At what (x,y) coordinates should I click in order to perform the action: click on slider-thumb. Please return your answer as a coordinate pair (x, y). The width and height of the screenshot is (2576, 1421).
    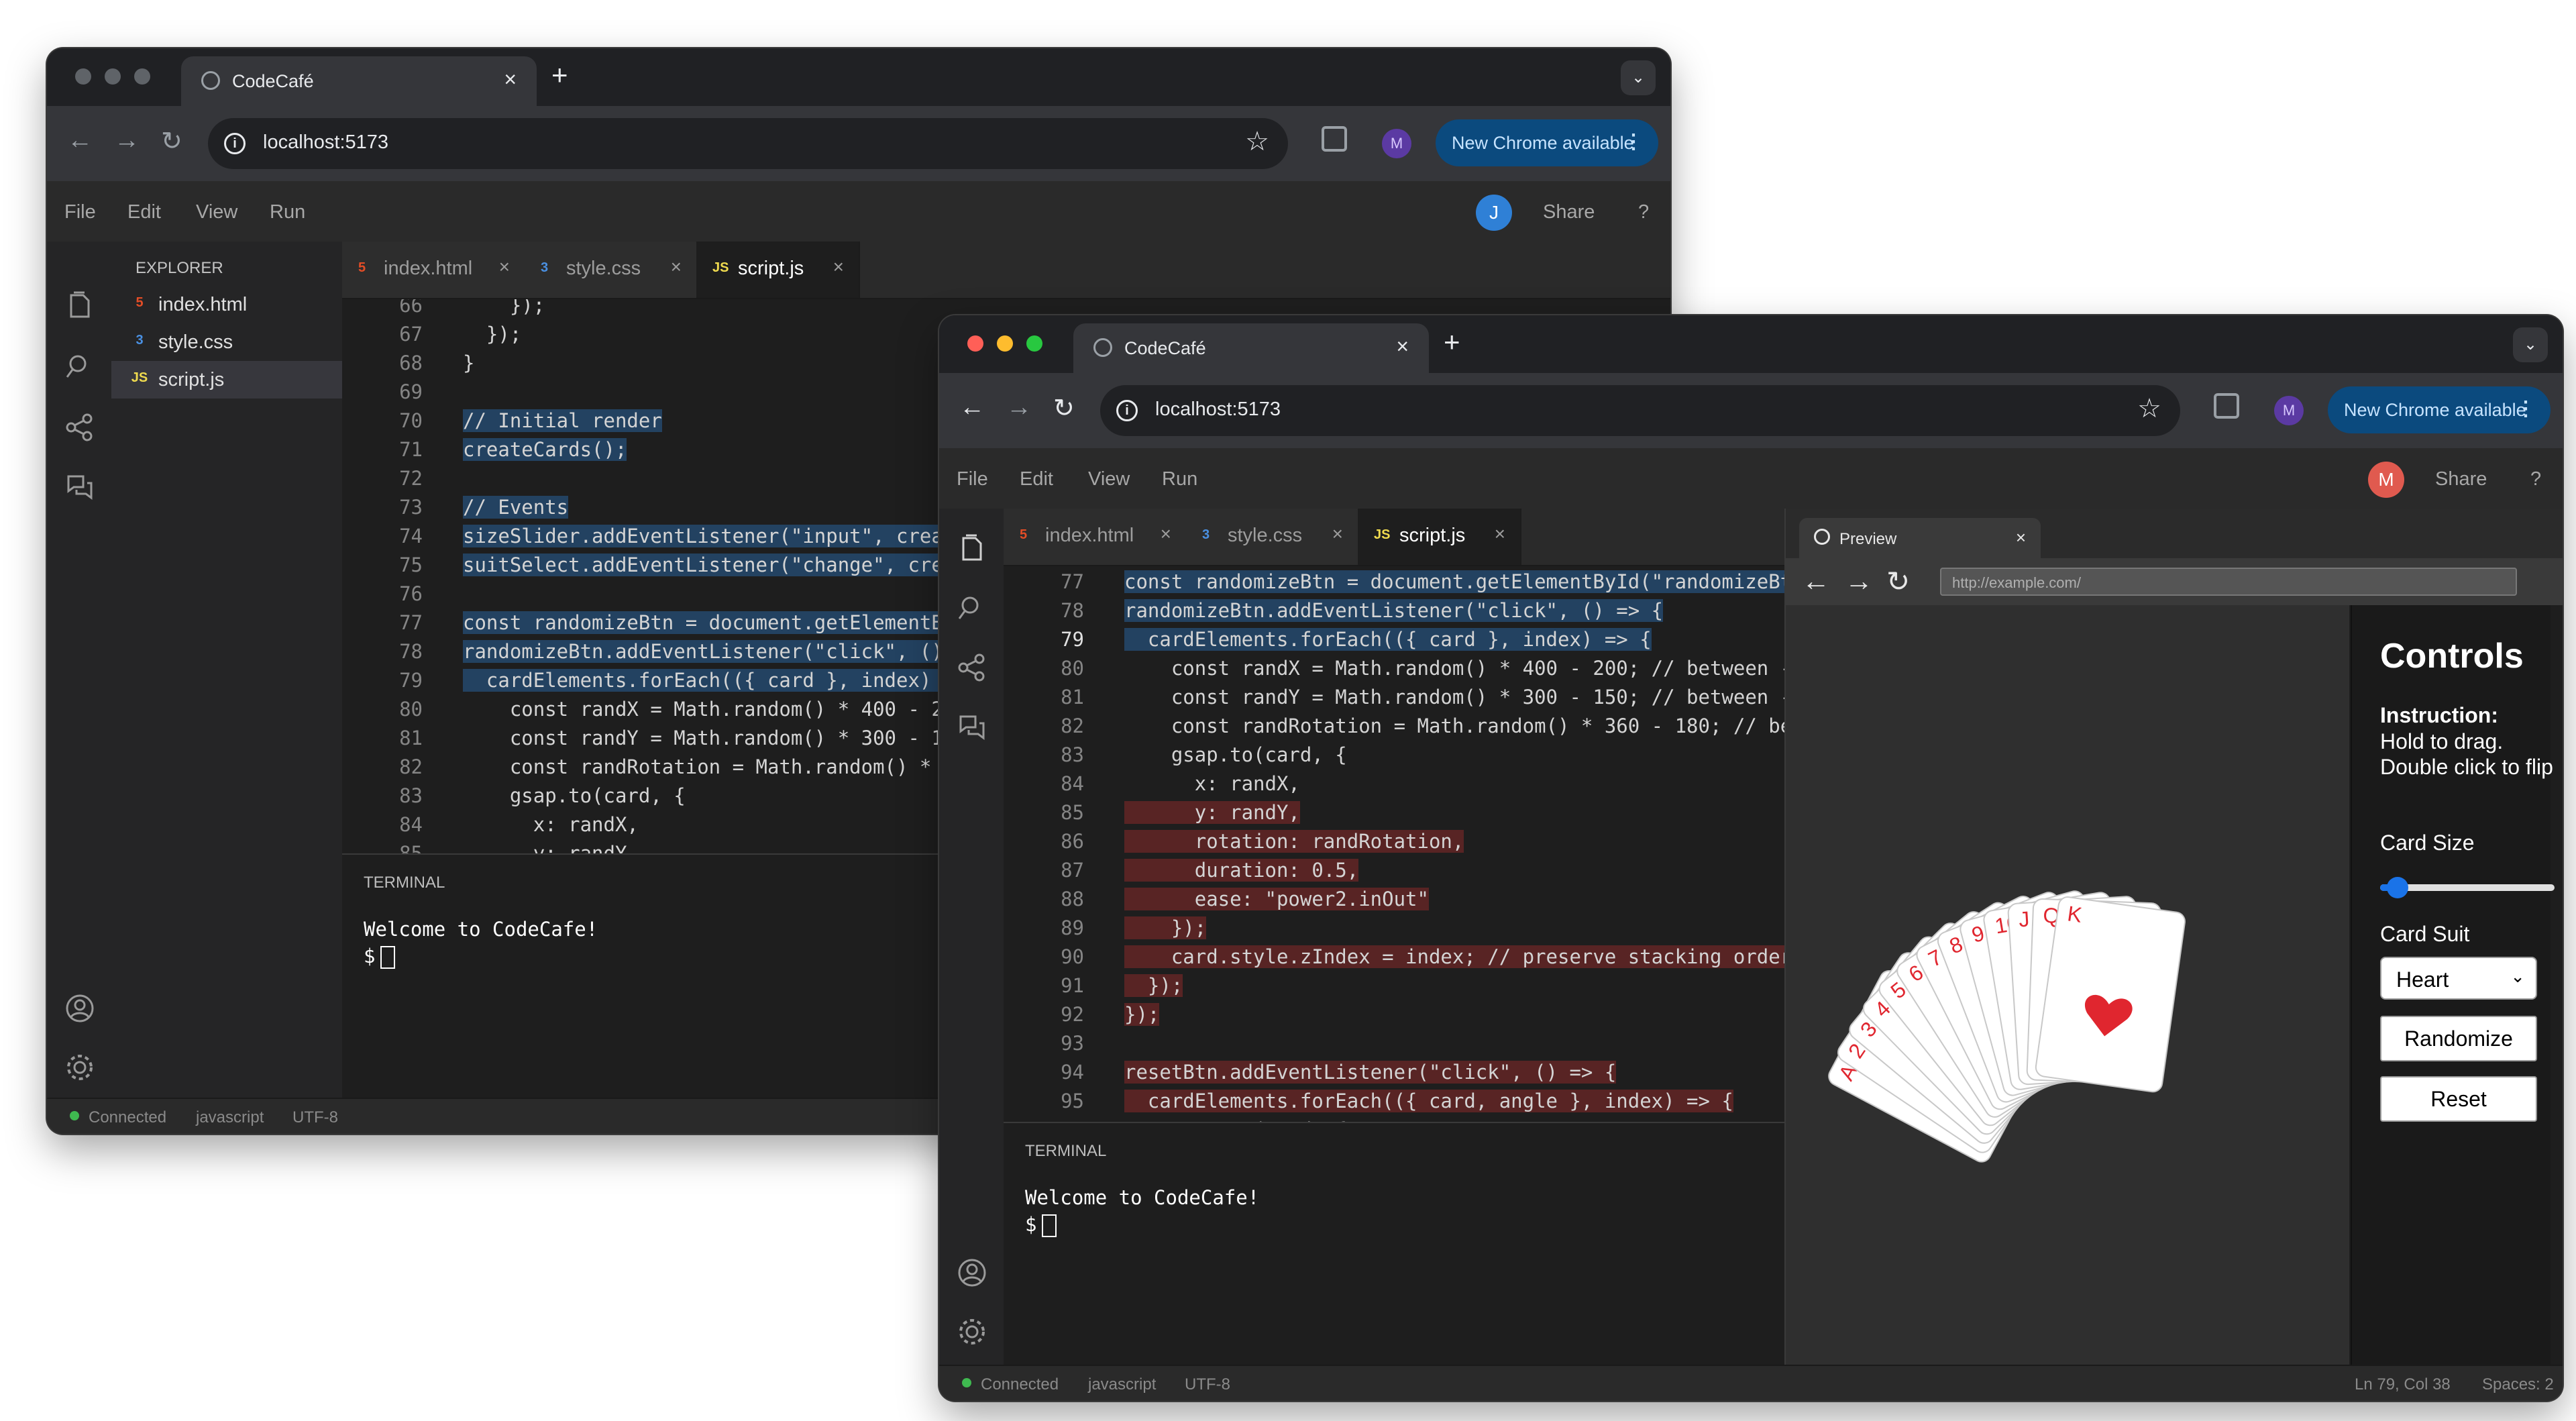
    Looking at the image, I should click on (2398, 887).